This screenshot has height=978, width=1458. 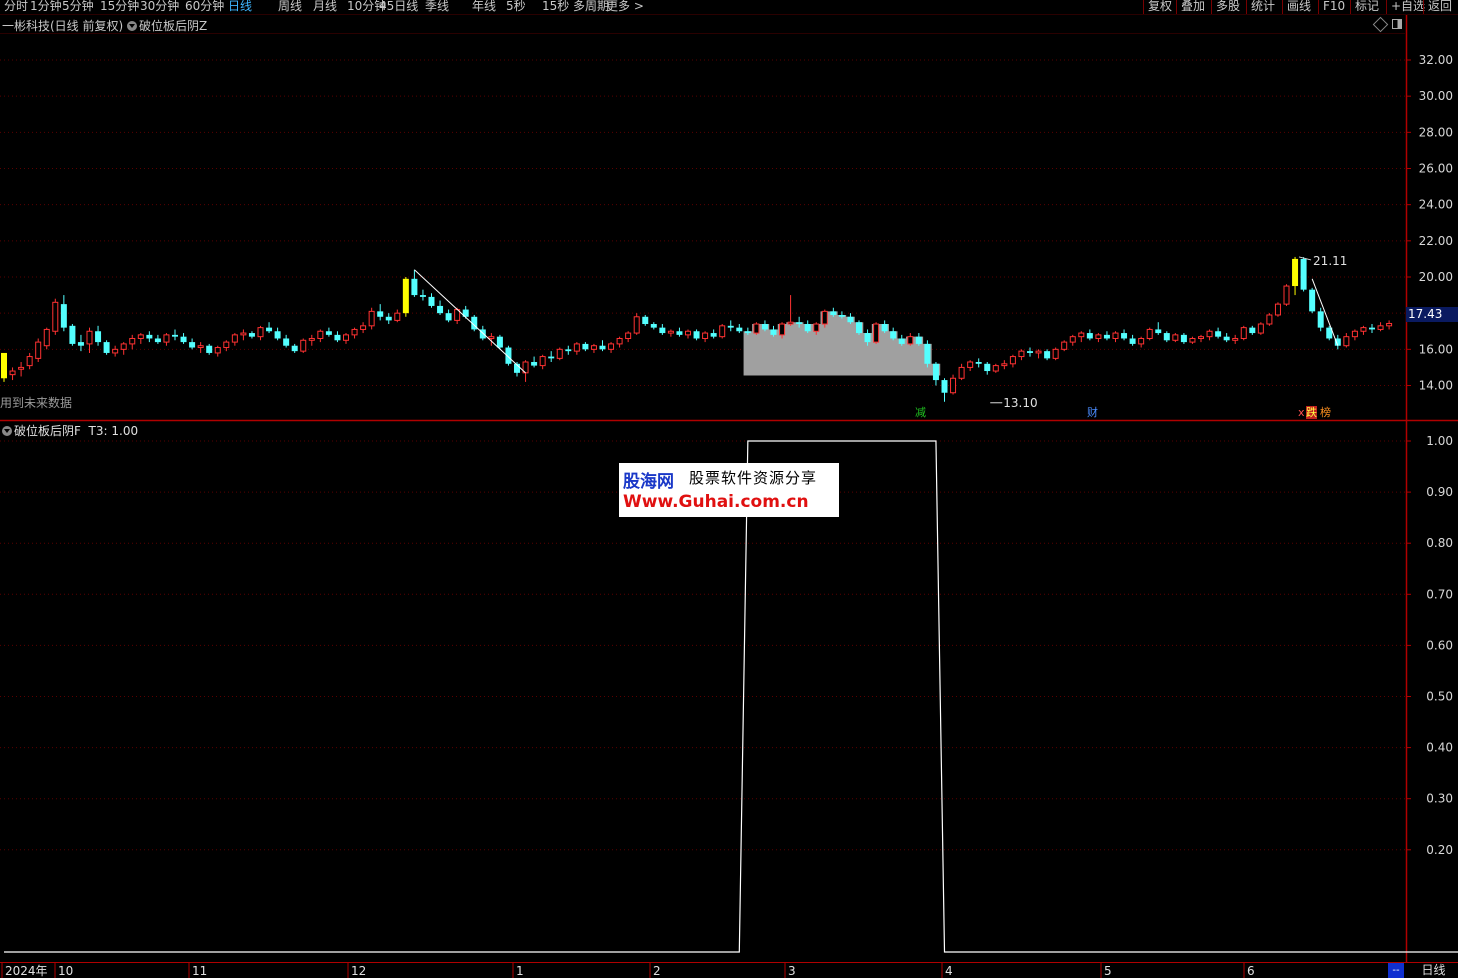 What do you see at coordinates (1092, 412) in the screenshot?
I see `event-marker-1: 财` at bounding box center [1092, 412].